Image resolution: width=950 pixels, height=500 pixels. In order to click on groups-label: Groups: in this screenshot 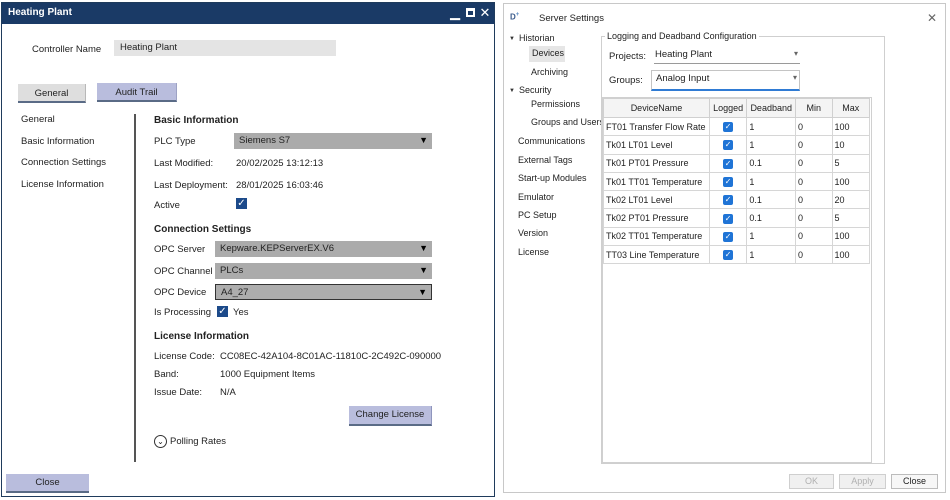, I will do `click(626, 80)`.